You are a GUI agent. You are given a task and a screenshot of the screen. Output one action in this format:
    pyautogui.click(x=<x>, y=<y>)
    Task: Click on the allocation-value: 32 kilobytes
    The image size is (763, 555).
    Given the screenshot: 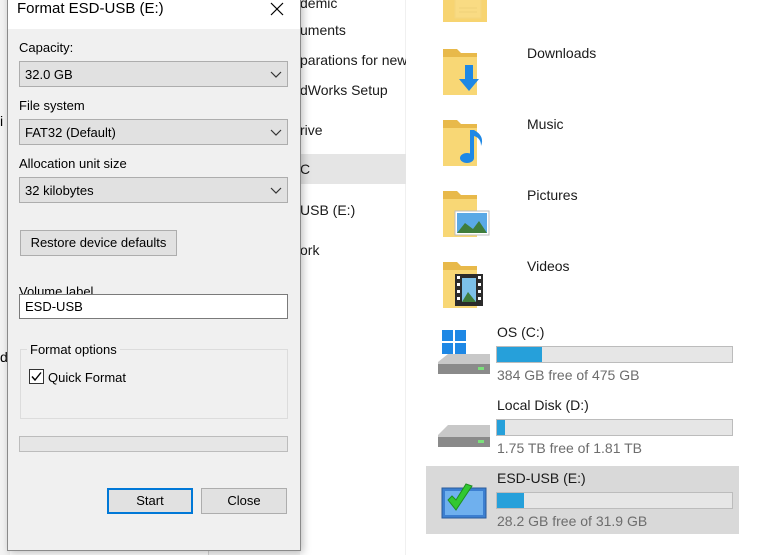 What is the action you would take?
    pyautogui.click(x=59, y=190)
    